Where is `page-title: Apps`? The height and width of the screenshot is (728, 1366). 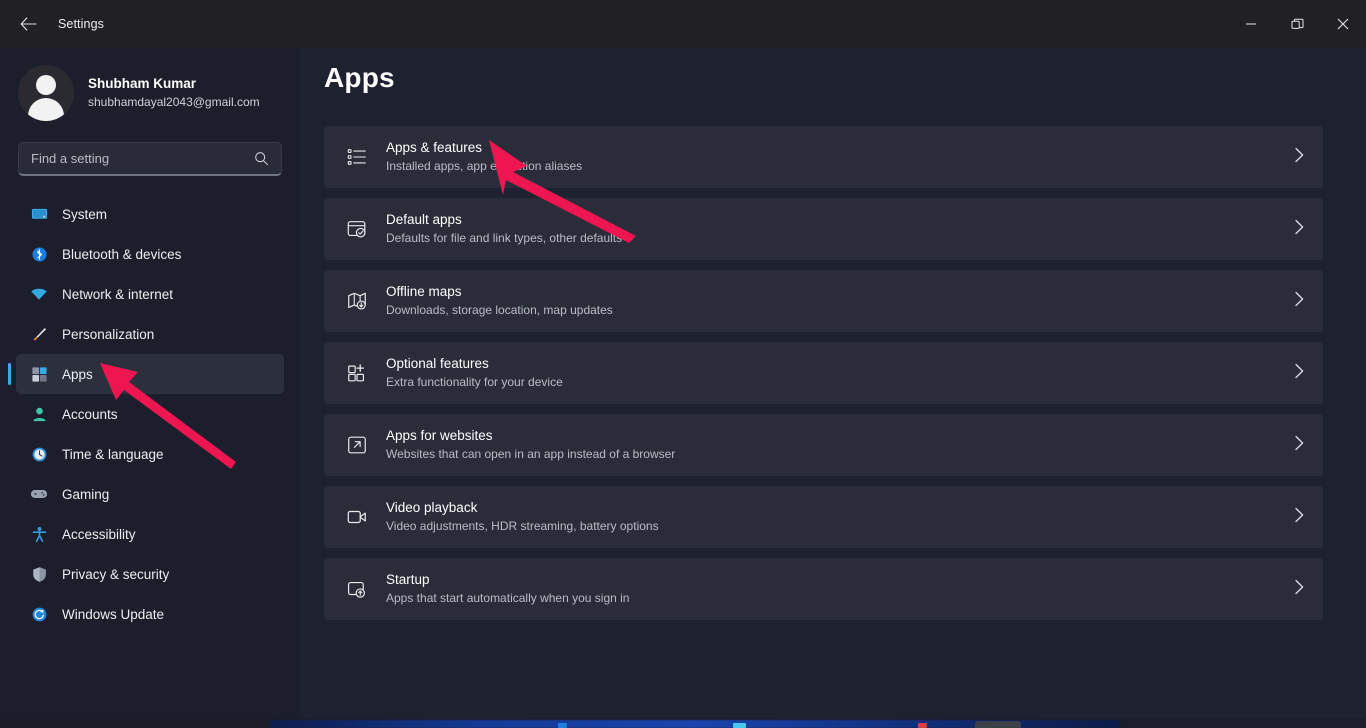 page-title: Apps is located at coordinates (359, 77).